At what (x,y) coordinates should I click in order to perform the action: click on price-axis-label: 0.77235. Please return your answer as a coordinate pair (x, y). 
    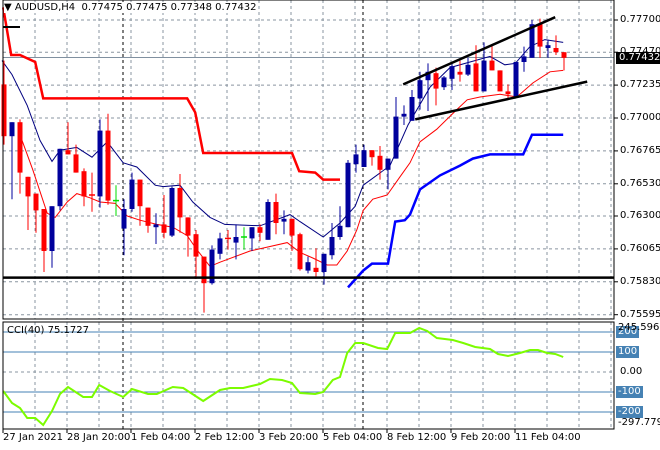
    Looking at the image, I should click on (640, 85).